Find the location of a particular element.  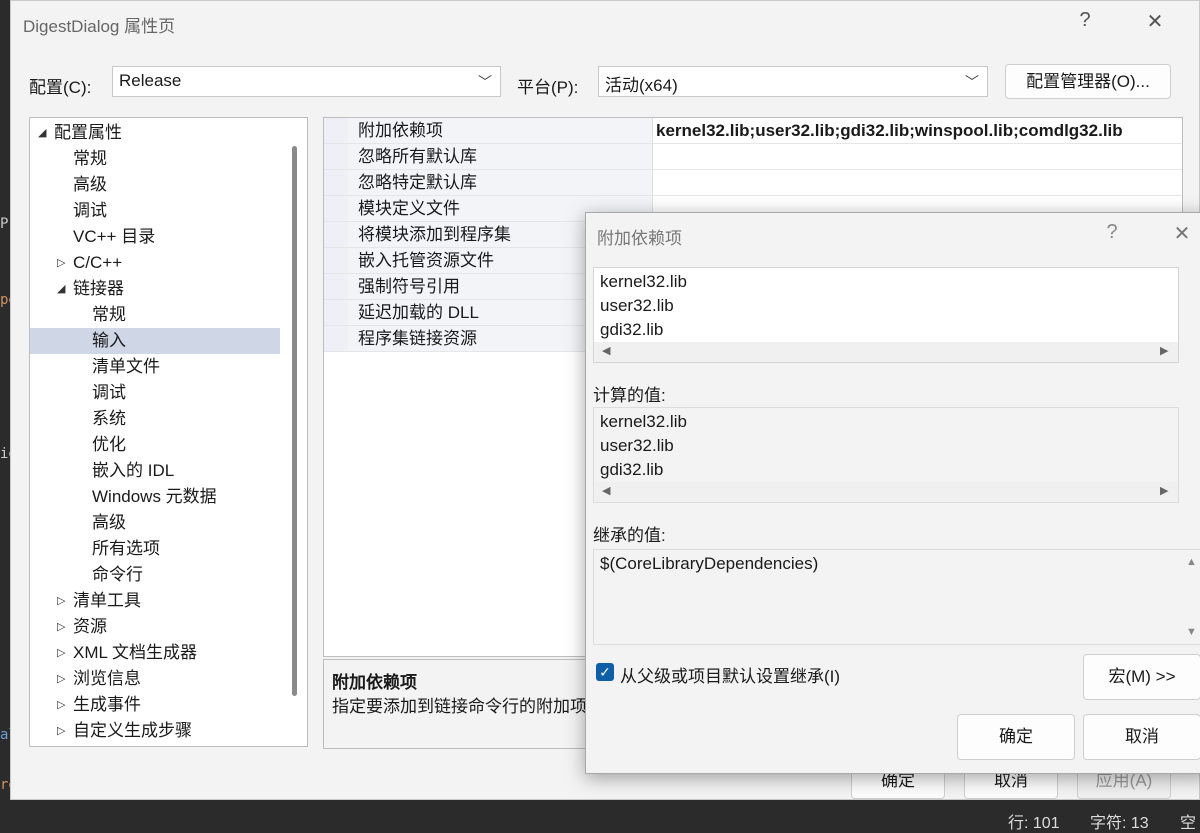

status-bar: 行: 101 字符: 13 空 is located at coordinates (1075, 819).